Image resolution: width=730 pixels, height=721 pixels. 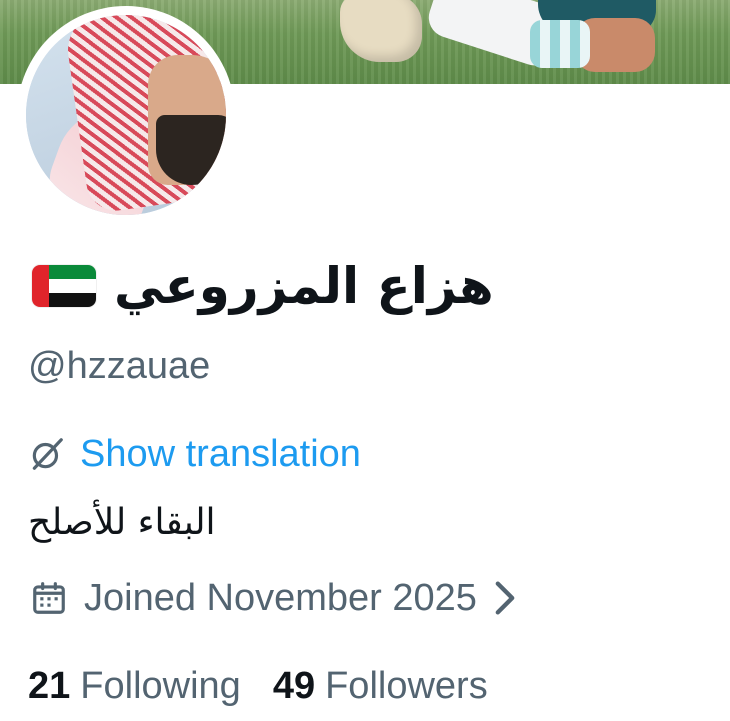 I want to click on banner-sock, so click(x=560, y=44).